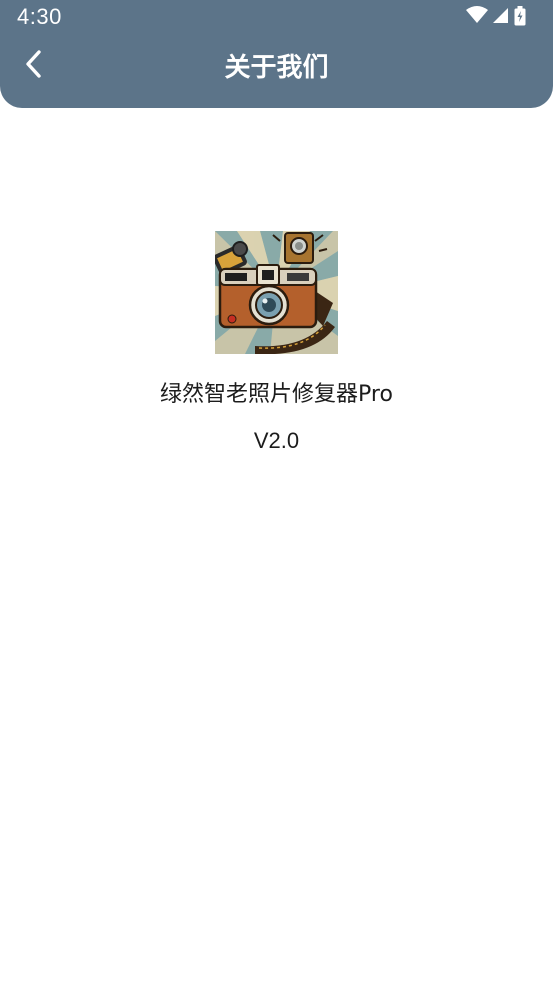 This screenshot has height=984, width=553. Describe the element at coordinates (39, 16) in the screenshot. I see `status-time: 4:30` at that location.